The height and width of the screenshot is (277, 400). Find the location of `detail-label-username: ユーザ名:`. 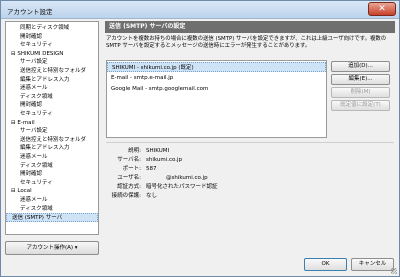

detail-label-username: ユーザ名: is located at coordinates (129, 178).